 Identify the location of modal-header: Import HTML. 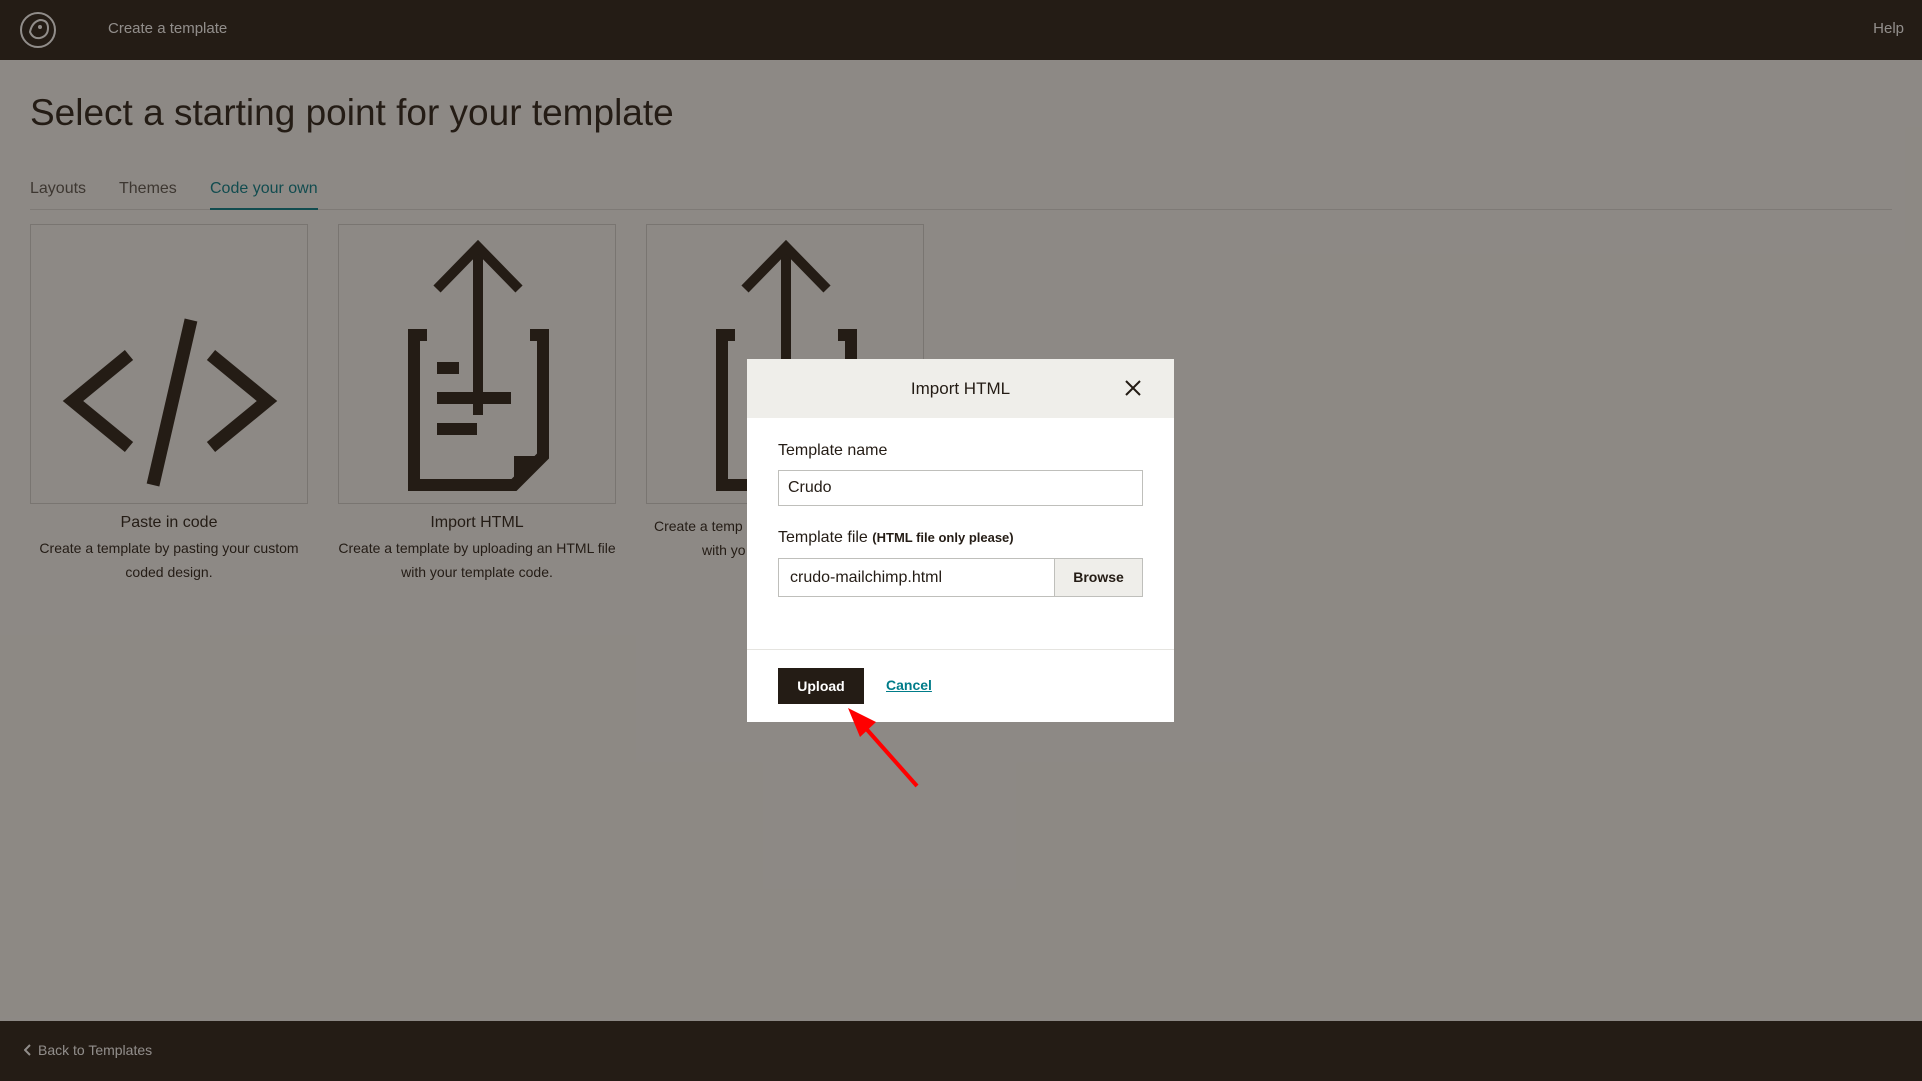
(960, 388).